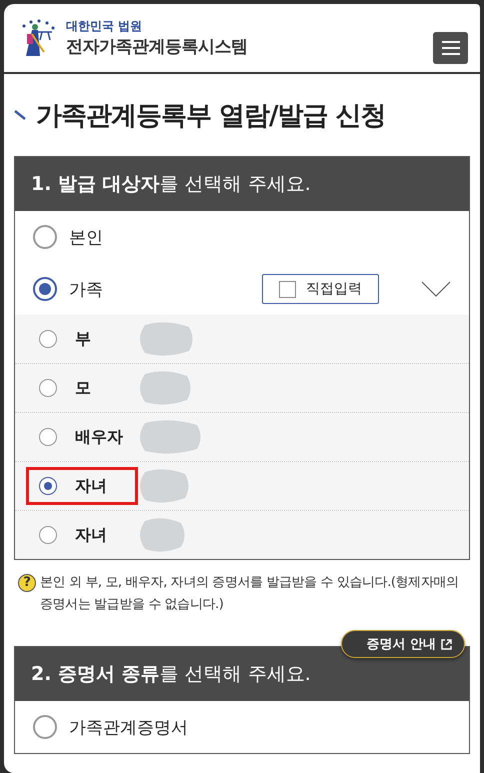 Image resolution: width=484 pixels, height=773 pixels. I want to click on page-title: 가족관계등록부 열람/발급 신청, so click(211, 116).